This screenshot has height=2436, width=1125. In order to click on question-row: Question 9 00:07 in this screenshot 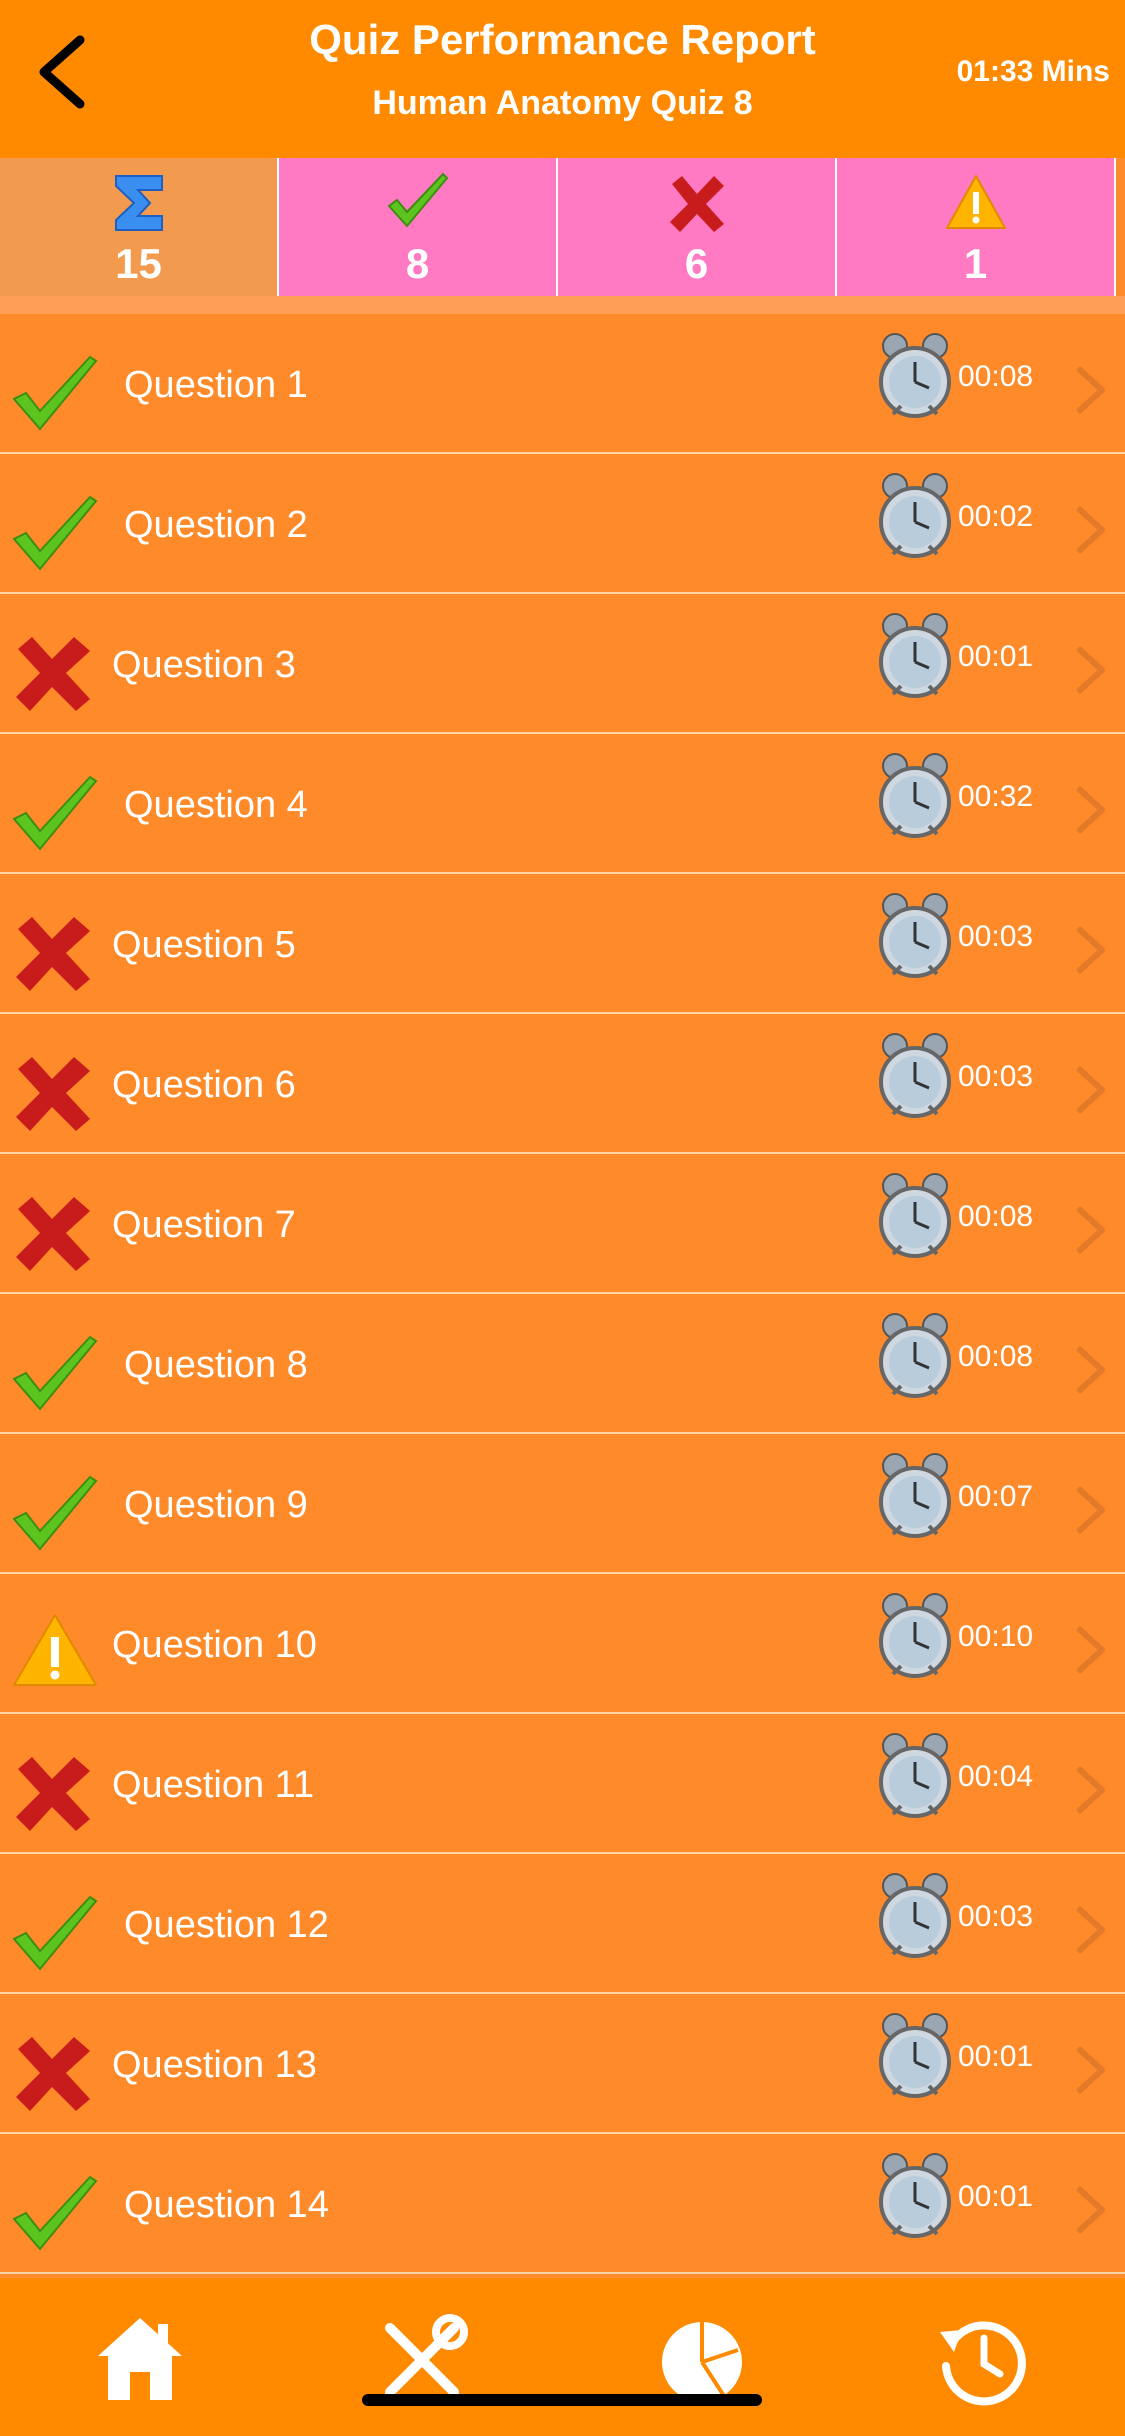, I will do `click(562, 1504)`.